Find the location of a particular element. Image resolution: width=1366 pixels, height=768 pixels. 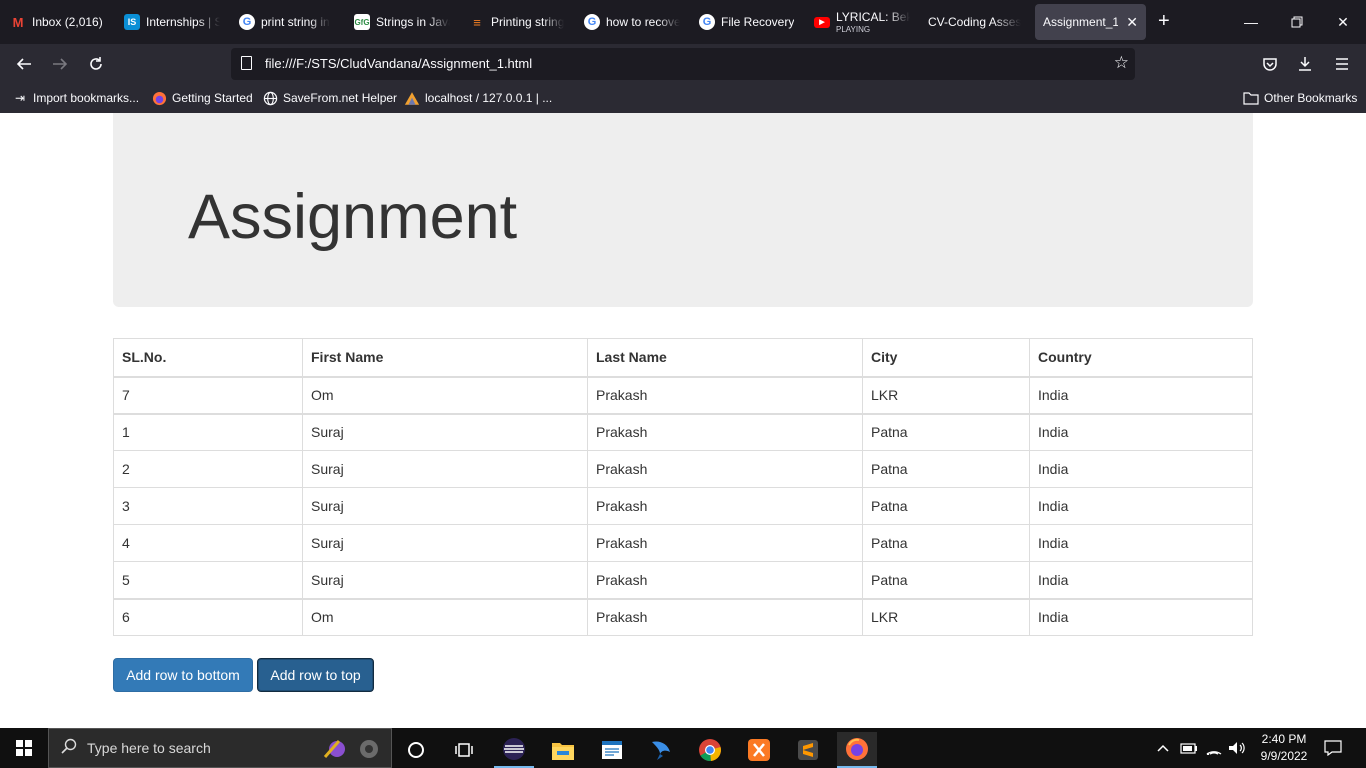

header-country: Country is located at coordinates (1141, 358).